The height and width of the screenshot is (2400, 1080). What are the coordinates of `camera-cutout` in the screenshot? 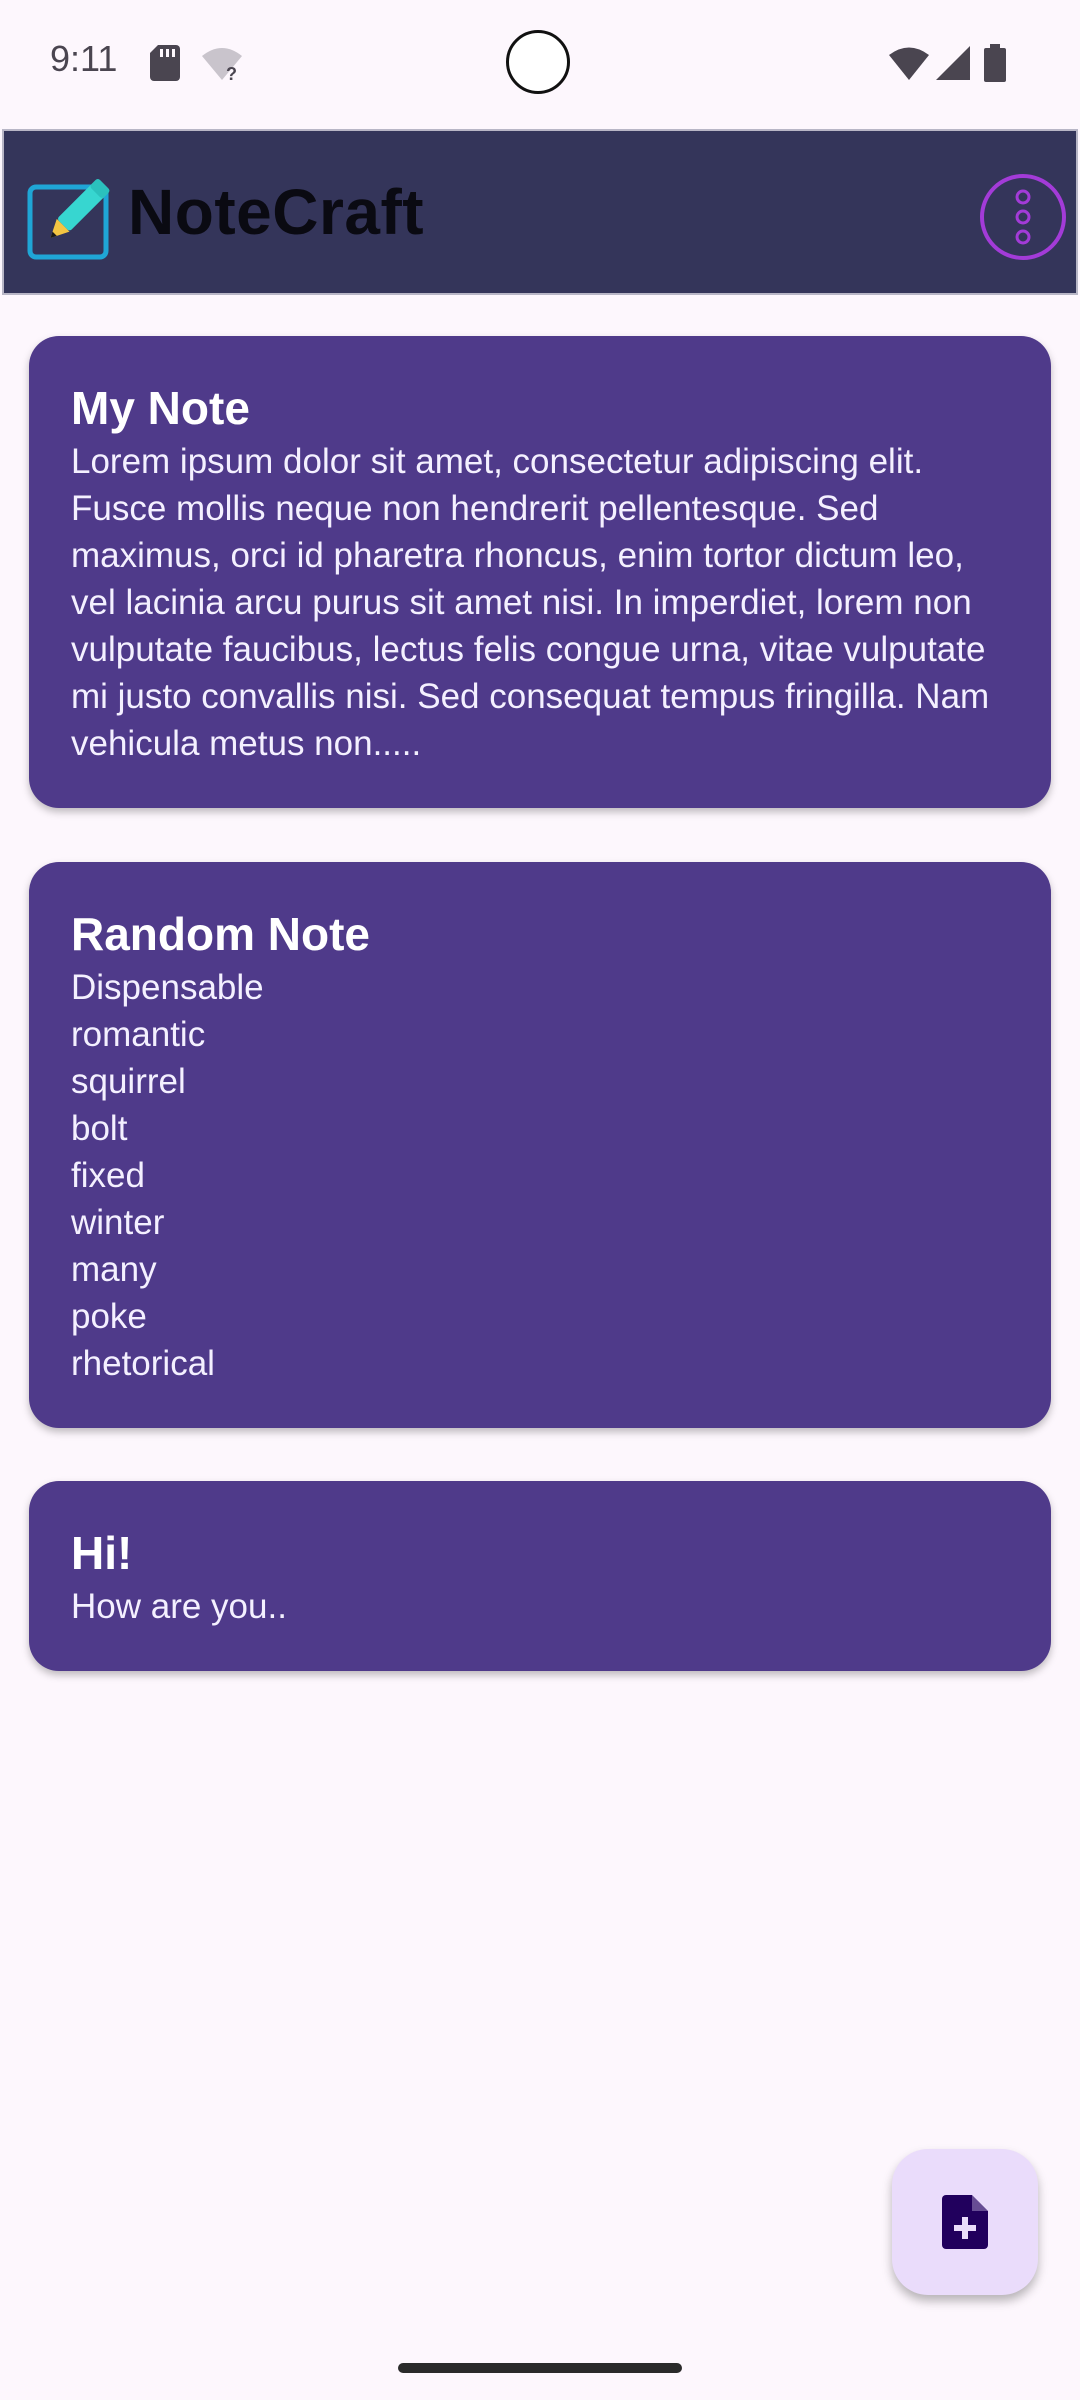 It's located at (538, 62).